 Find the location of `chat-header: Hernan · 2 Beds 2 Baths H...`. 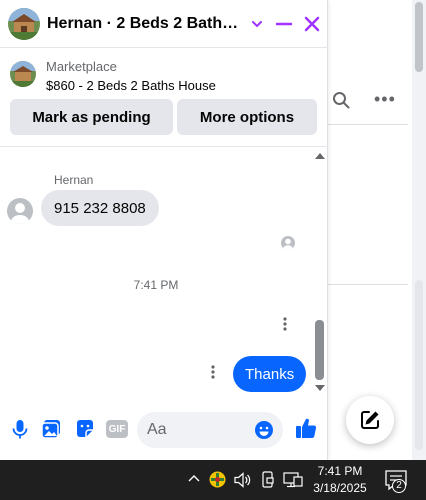

chat-header: Hernan · 2 Beds 2 Baths H... is located at coordinates (164, 24).